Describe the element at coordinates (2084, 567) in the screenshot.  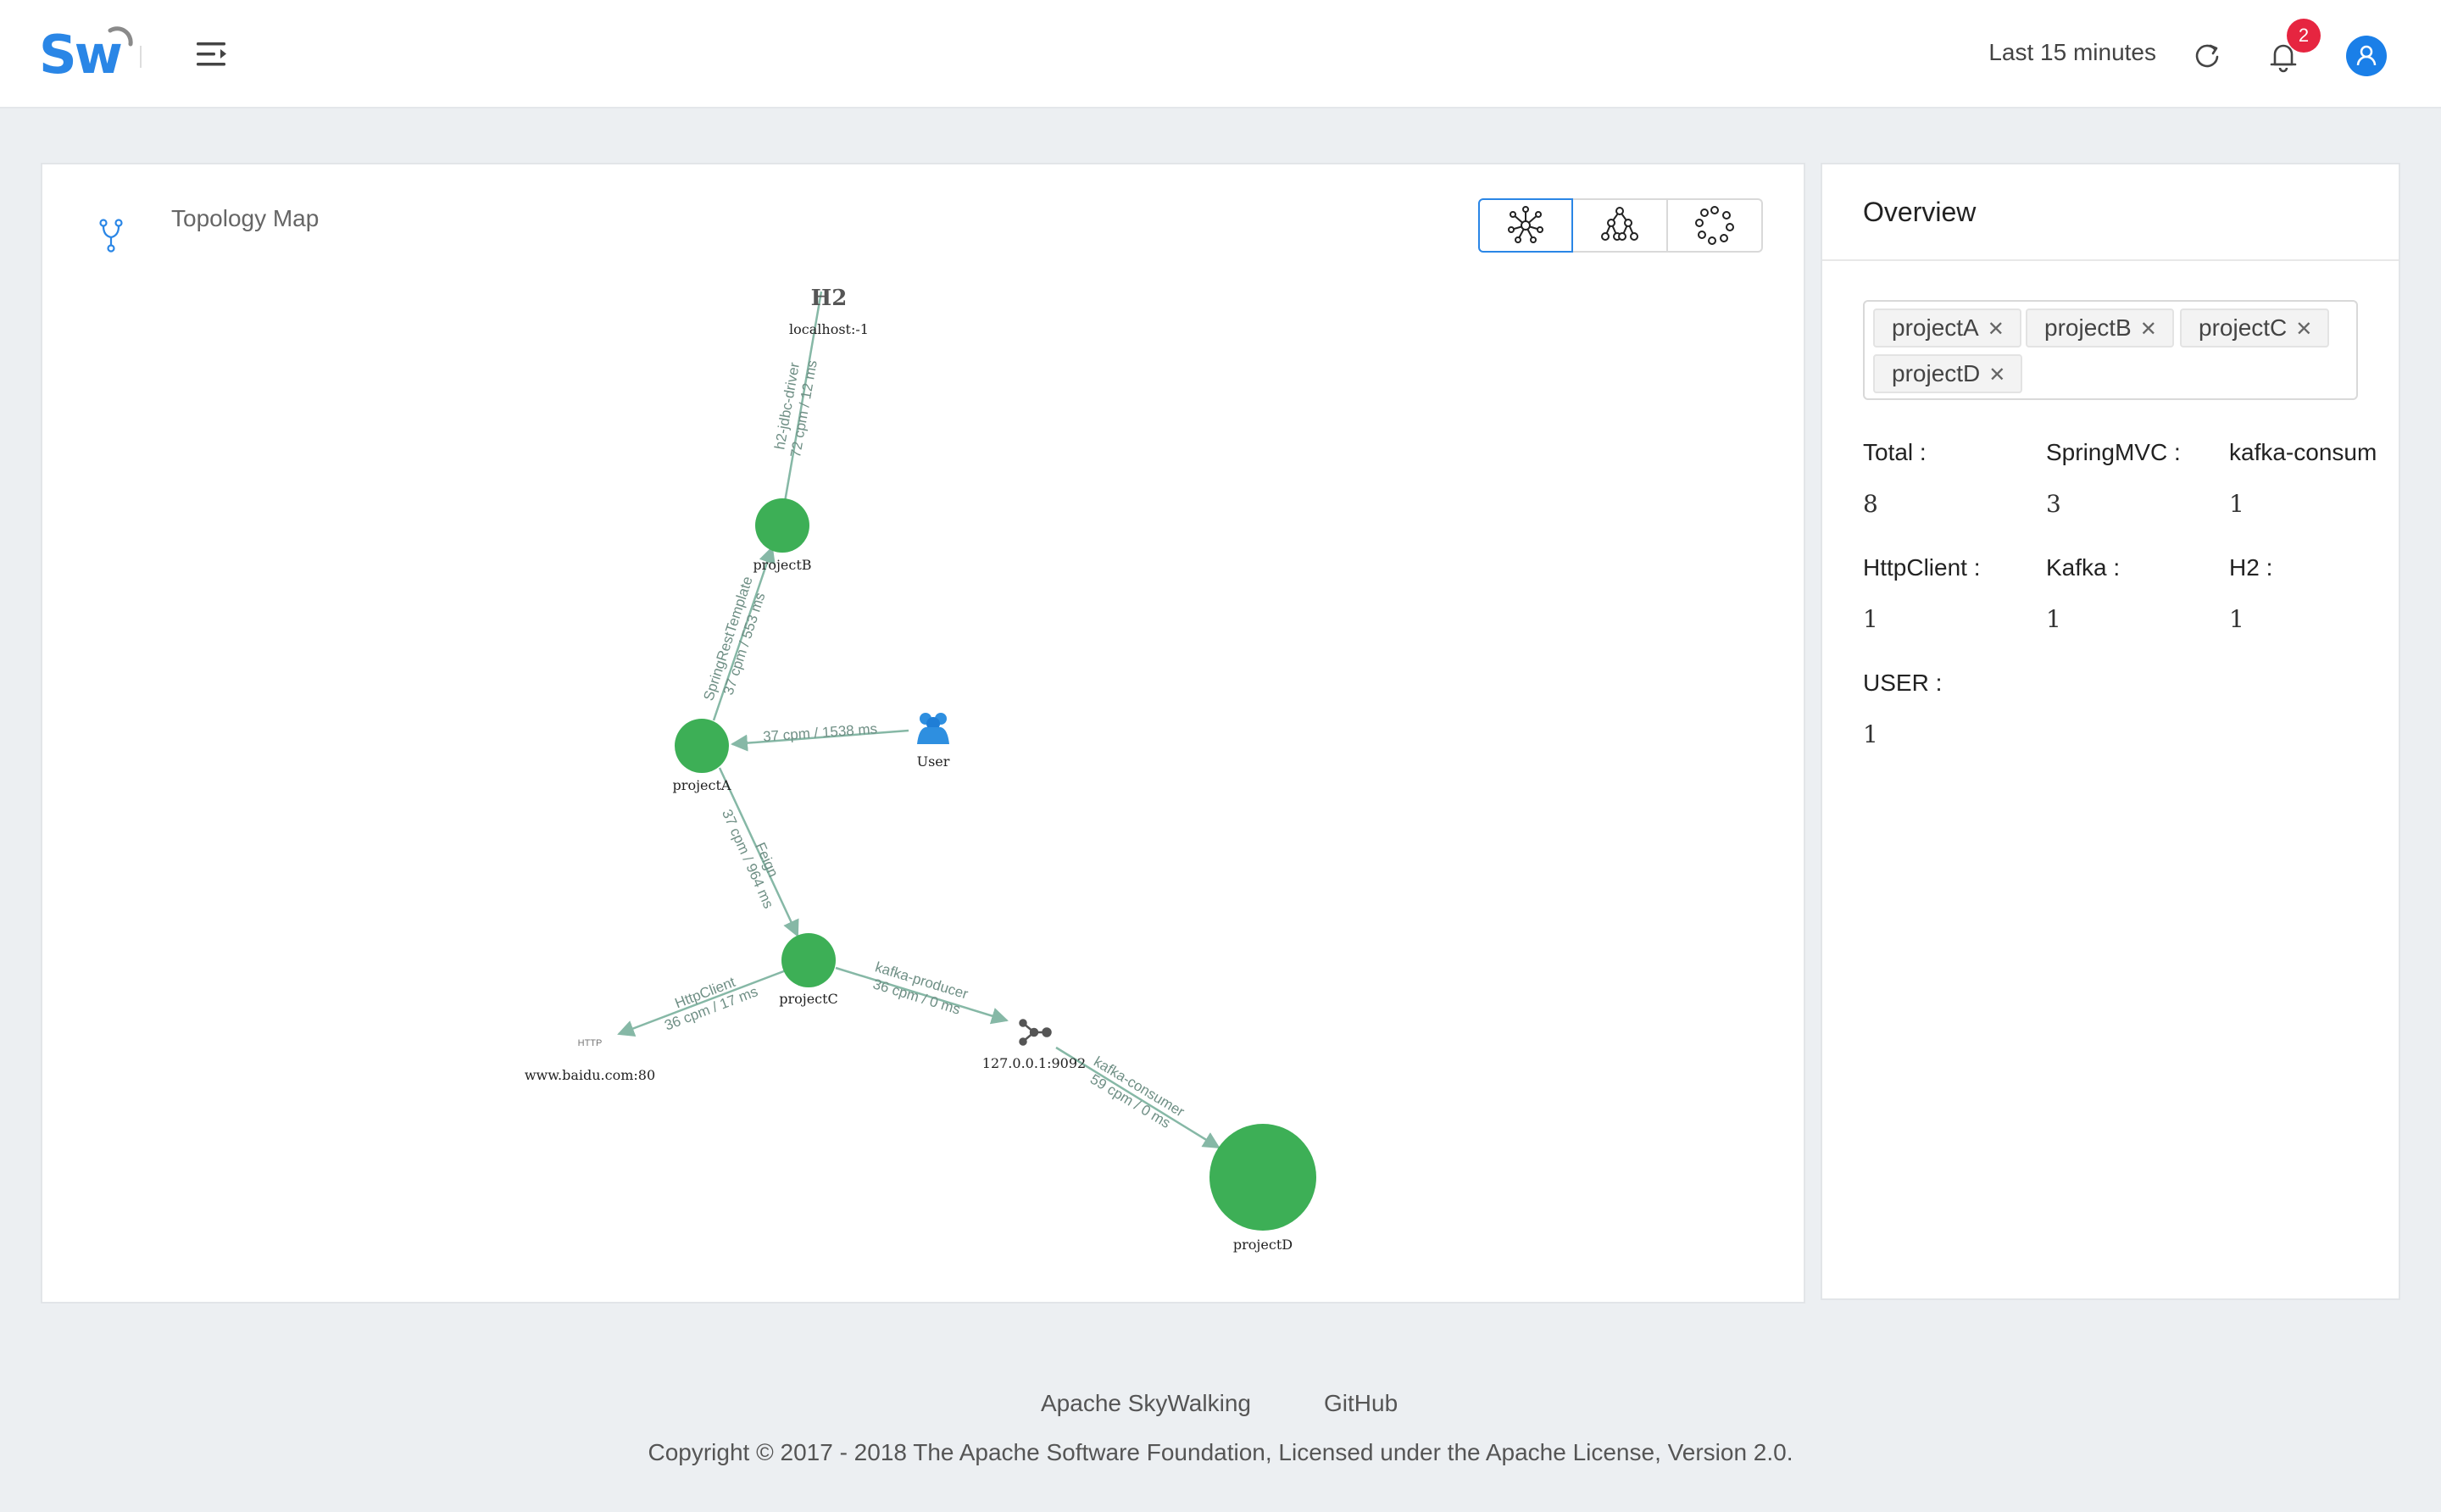
I see `stat-label-kafka: Kafka :` at that location.